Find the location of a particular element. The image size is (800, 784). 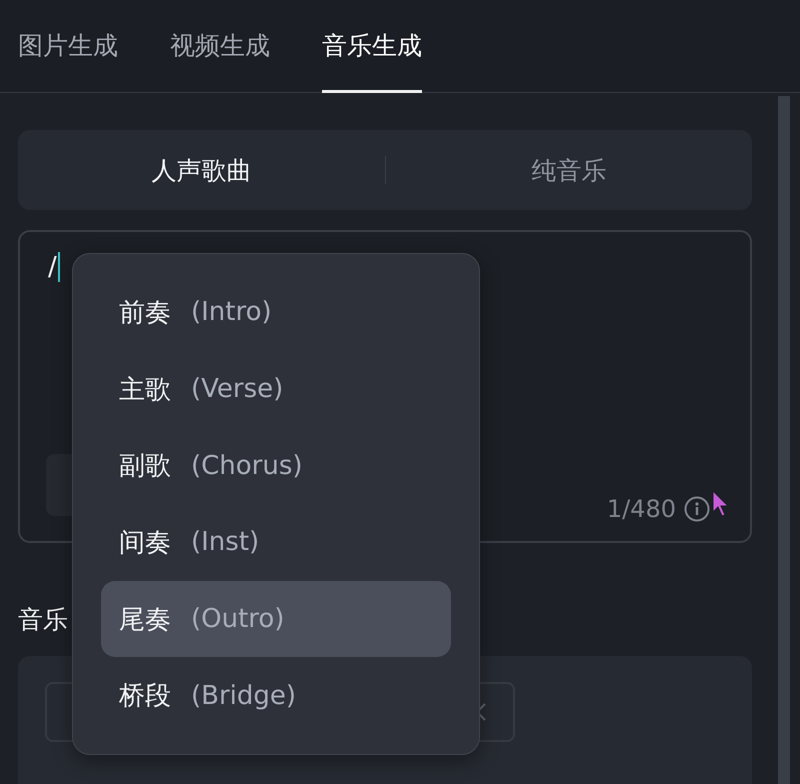

menu-item-tag: (Inst) is located at coordinates (225, 542).